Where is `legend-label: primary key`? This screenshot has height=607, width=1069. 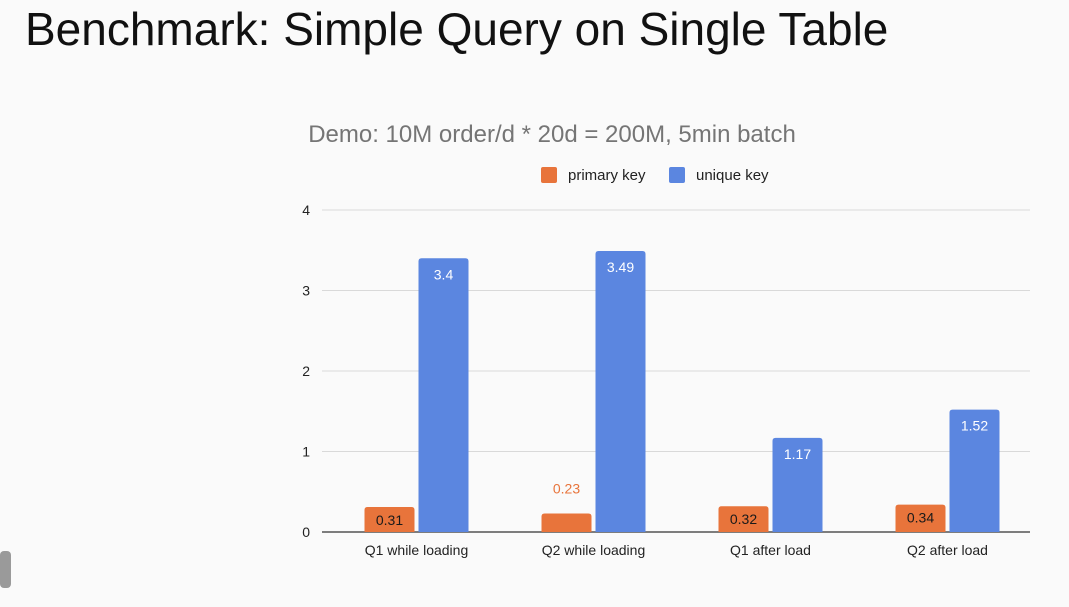
legend-label: primary key is located at coordinates (607, 175).